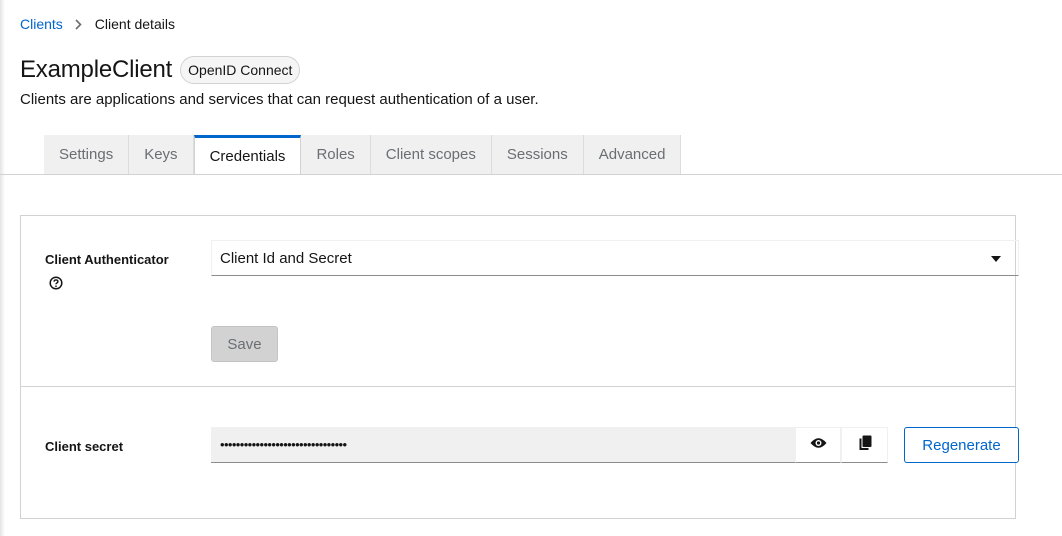 This screenshot has width=1062, height=536. What do you see at coordinates (244, 344) in the screenshot?
I see `save-button: Save` at bounding box center [244, 344].